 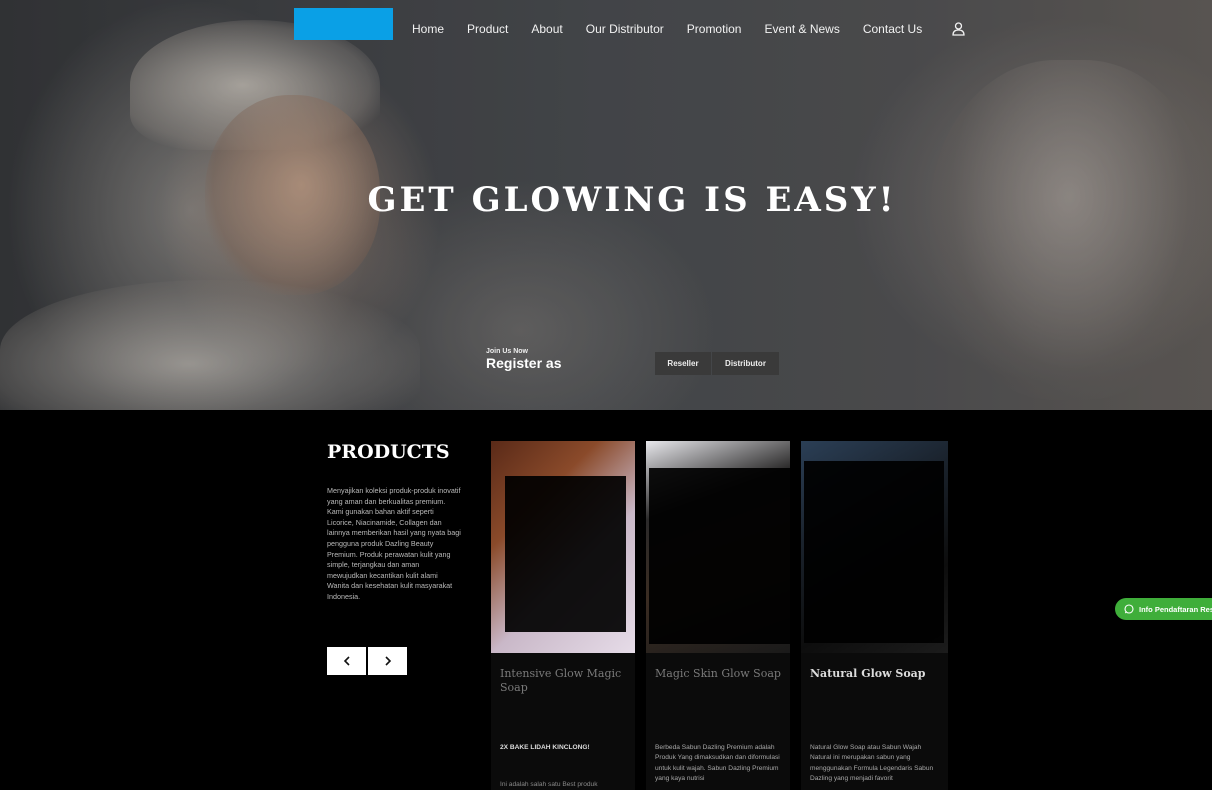 I want to click on products-prev-button, so click(x=346, y=661).